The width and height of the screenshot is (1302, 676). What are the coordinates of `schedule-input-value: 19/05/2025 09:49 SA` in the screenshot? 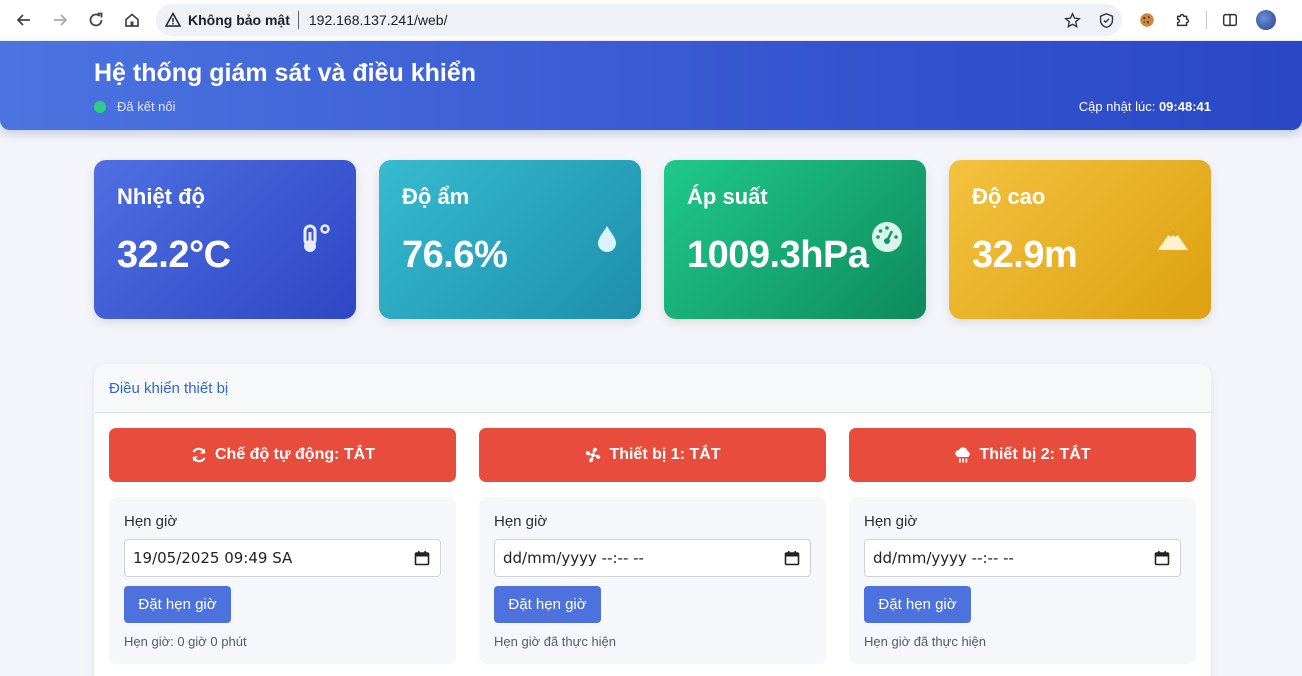 It's located at (213, 558).